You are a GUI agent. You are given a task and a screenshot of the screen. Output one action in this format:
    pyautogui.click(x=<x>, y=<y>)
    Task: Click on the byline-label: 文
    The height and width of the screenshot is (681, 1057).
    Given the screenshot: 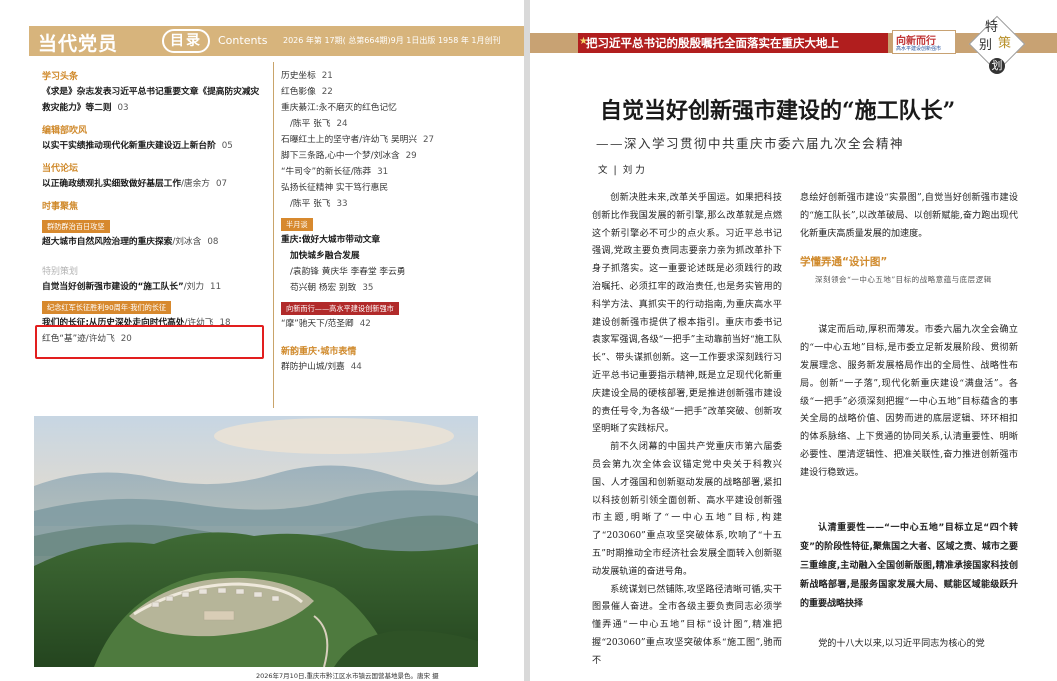 What is the action you would take?
    pyautogui.click(x=603, y=170)
    